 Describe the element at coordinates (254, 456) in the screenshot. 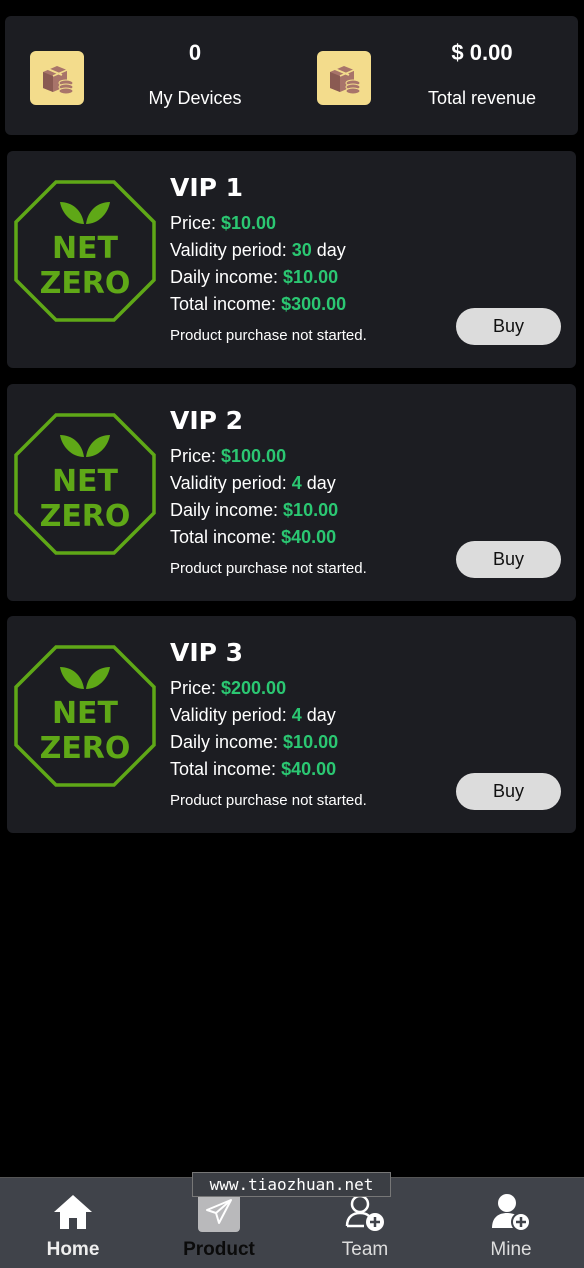

I see `price-value: $100.00` at that location.